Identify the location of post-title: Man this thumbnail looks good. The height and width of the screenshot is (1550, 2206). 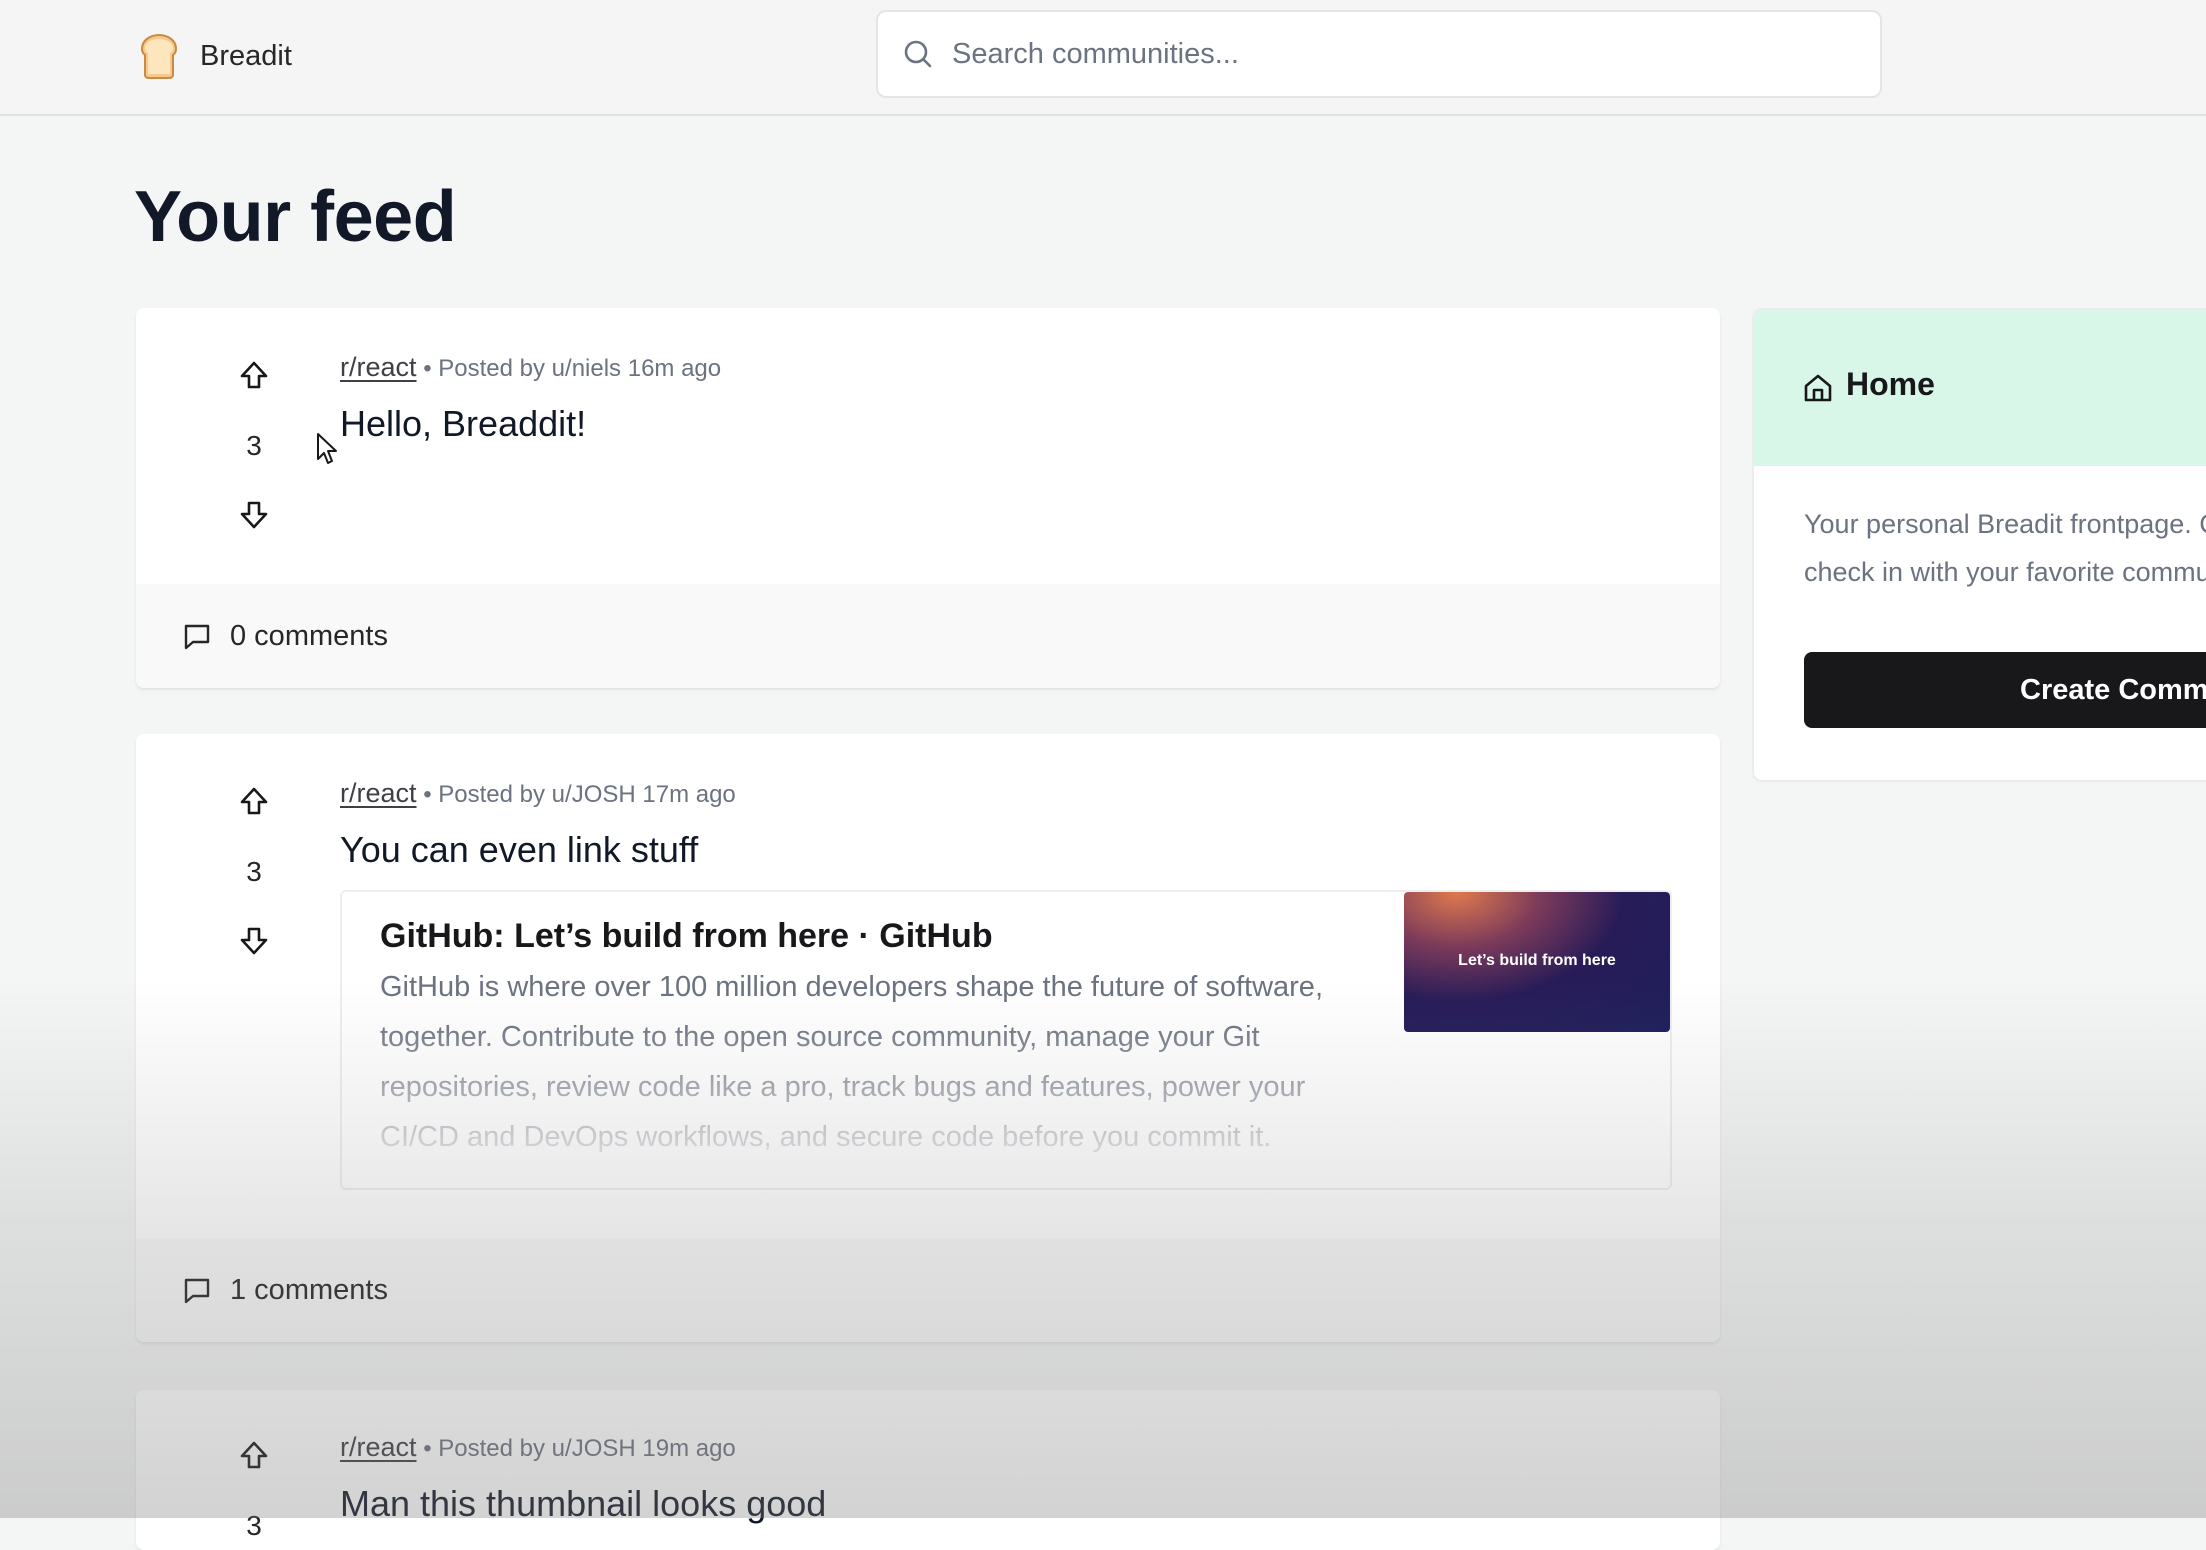
(1006, 1504).